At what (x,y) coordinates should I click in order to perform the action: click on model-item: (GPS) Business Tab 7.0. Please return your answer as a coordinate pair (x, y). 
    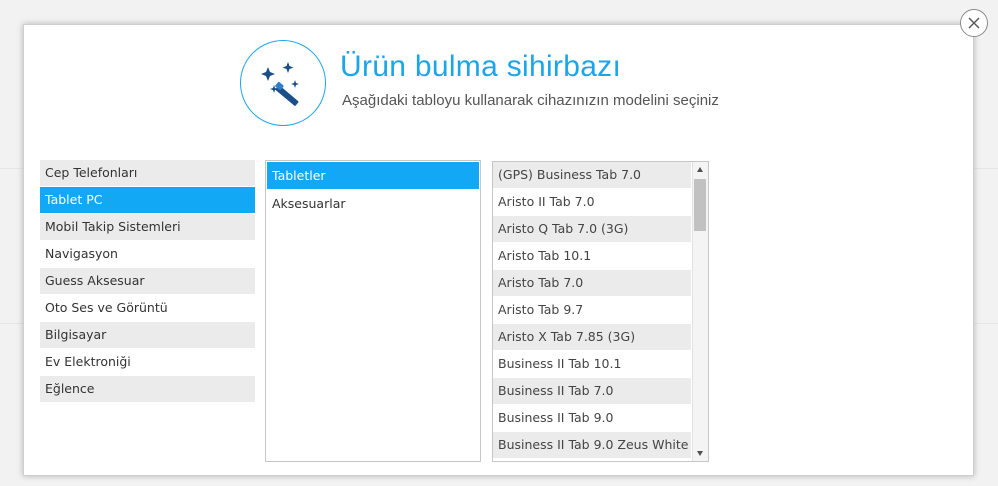
    Looking at the image, I should click on (592, 175).